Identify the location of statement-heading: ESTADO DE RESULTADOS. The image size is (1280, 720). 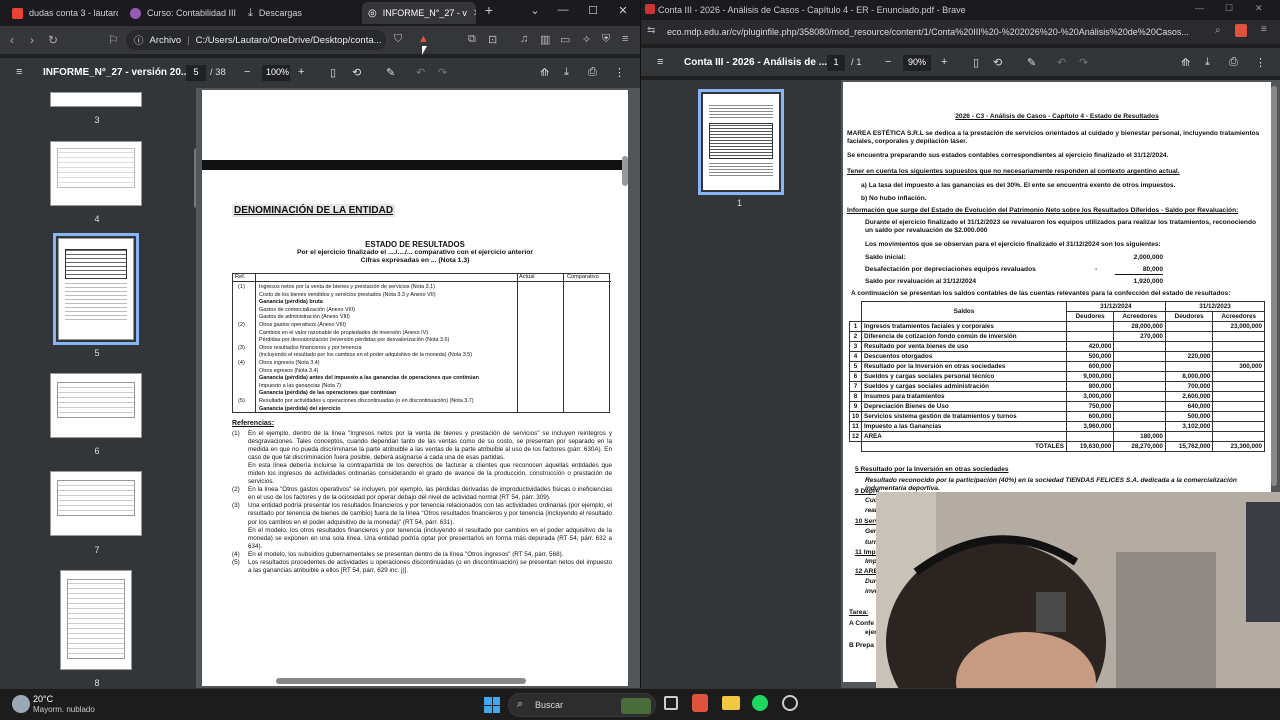
(415, 244).